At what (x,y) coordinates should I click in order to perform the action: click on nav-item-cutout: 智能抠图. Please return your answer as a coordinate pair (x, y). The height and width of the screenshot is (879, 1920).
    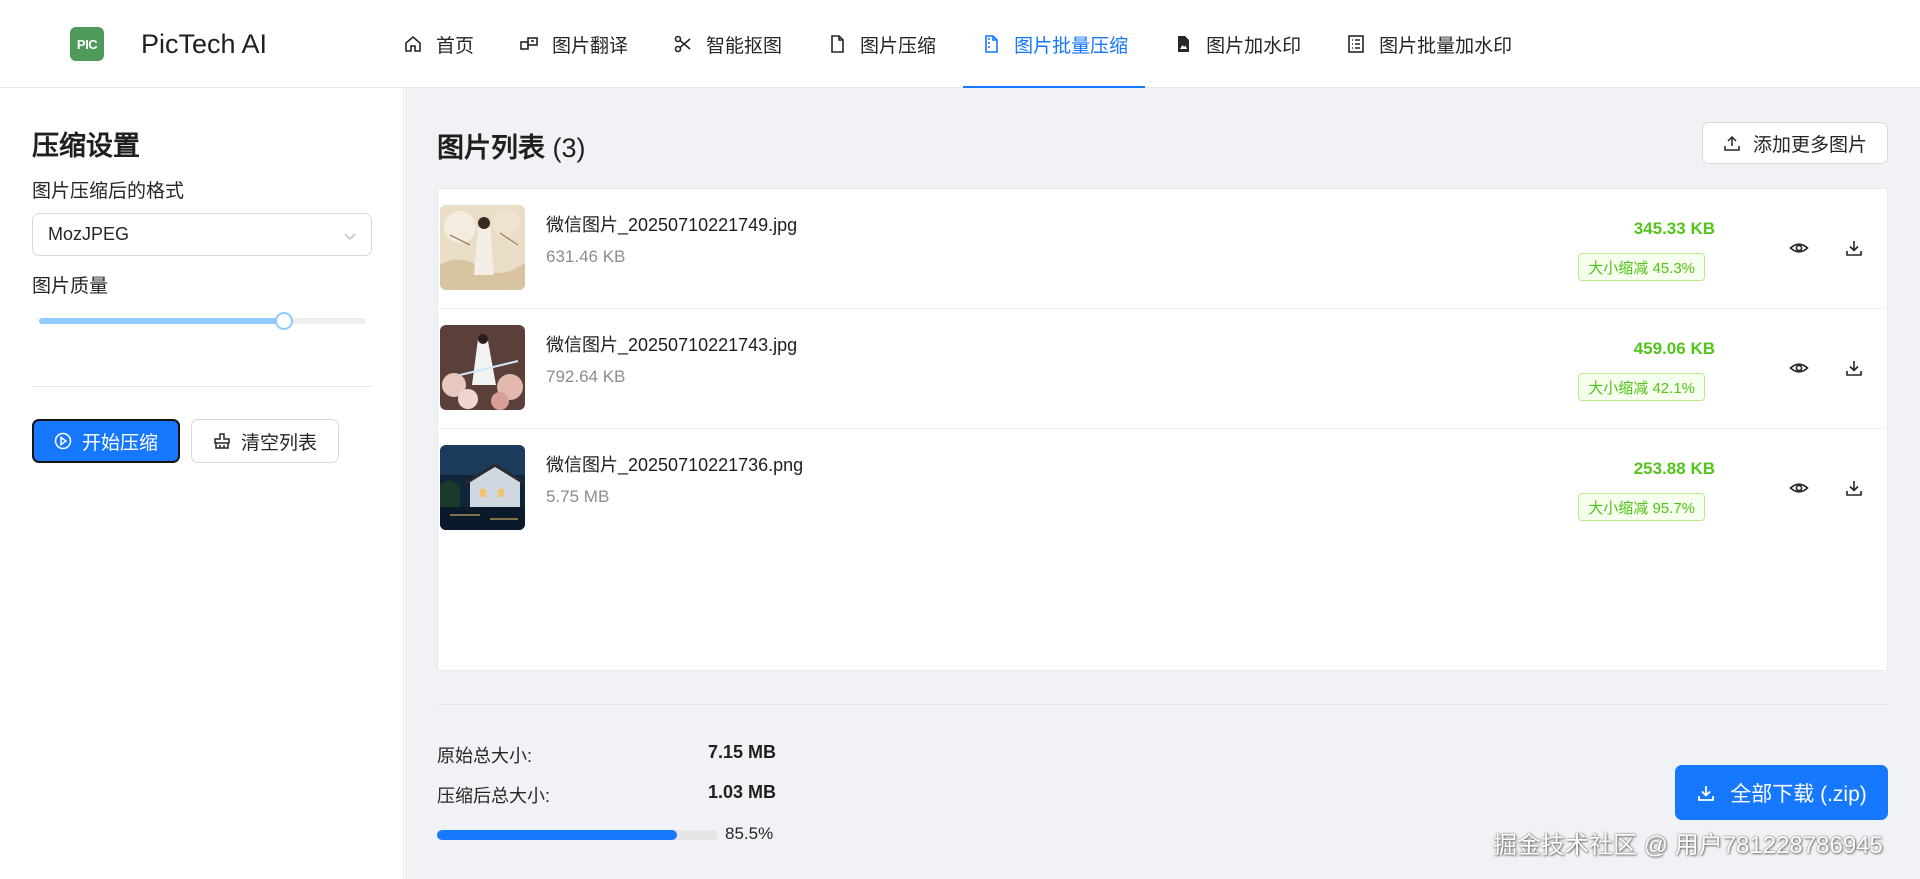
    Looking at the image, I should click on (727, 44).